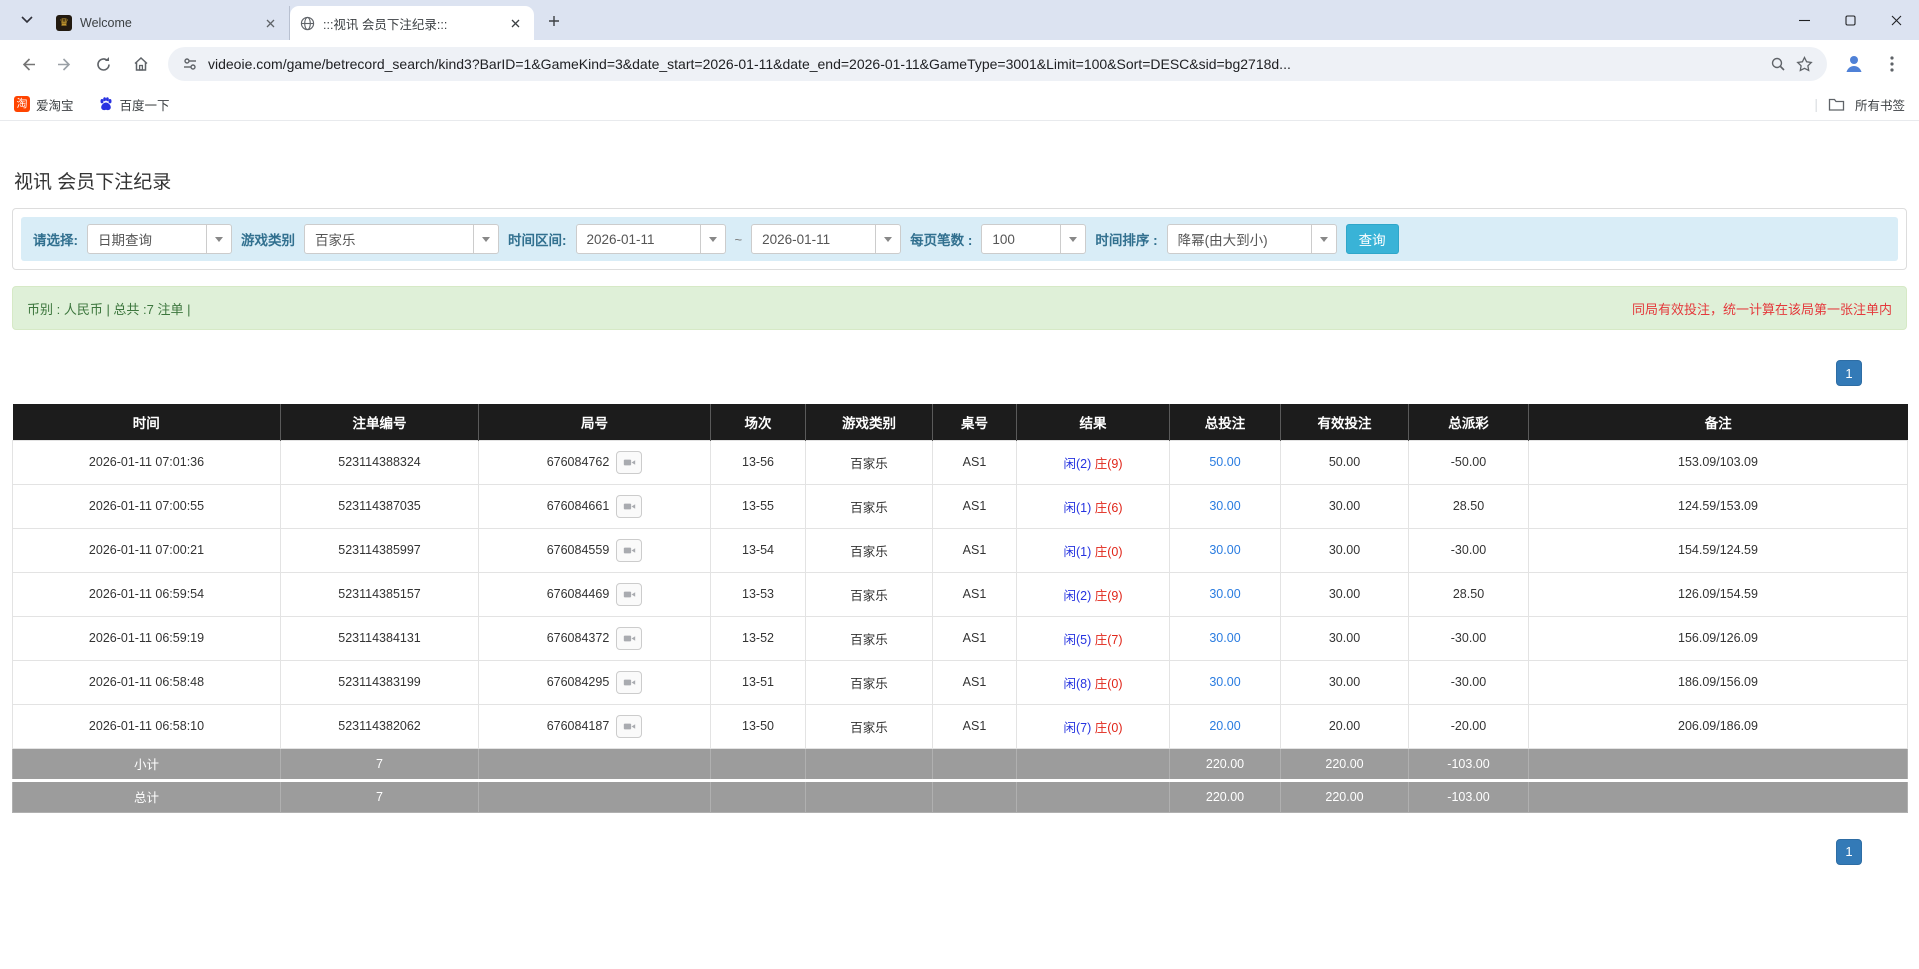  Describe the element at coordinates (960, 764) in the screenshot. I see `summary-row: 小计 7 220.00 220.00 -103.00` at that location.